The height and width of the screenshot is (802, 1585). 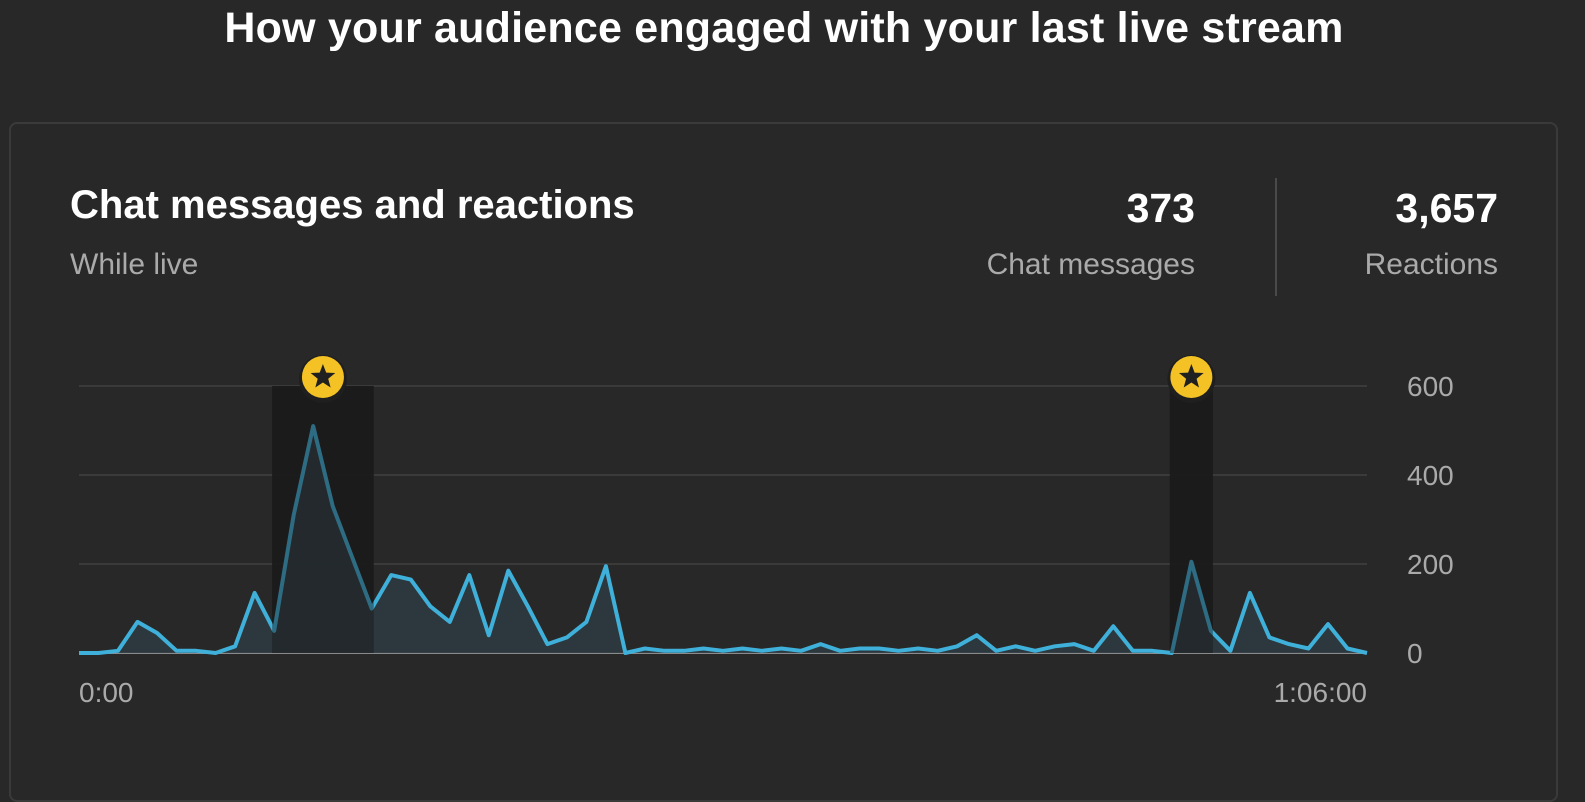 What do you see at coordinates (106, 692) in the screenshot?
I see `x-tick-label-start: 0:00` at bounding box center [106, 692].